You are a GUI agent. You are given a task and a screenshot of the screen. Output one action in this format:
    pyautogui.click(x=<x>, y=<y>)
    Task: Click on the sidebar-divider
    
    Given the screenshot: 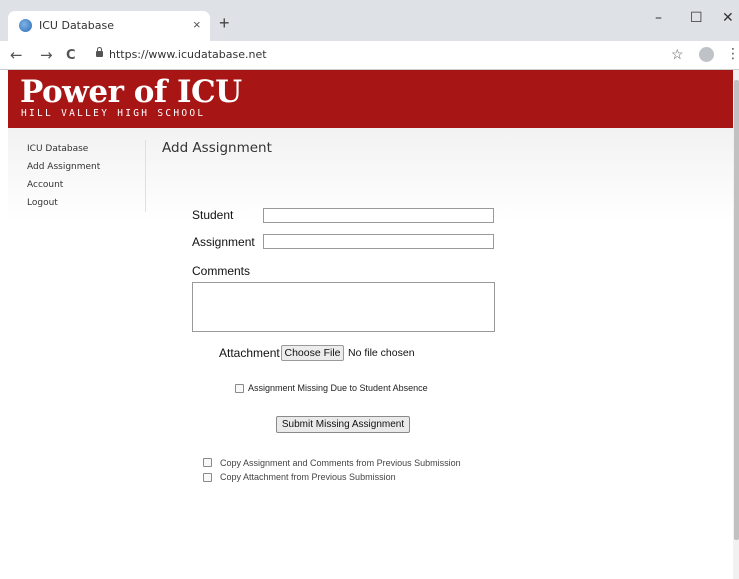 What is the action you would take?
    pyautogui.click(x=145, y=176)
    